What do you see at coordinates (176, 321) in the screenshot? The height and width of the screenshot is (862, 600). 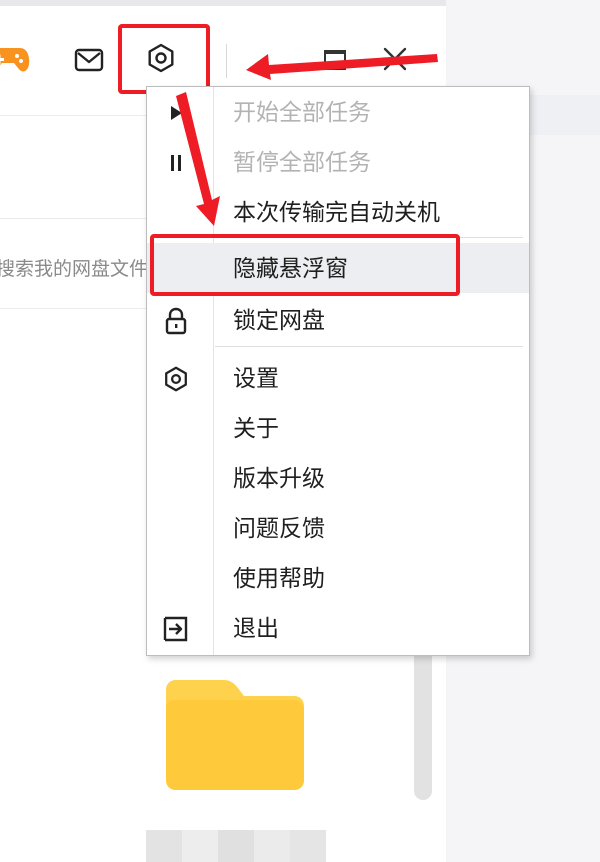 I see `lock-icon` at bounding box center [176, 321].